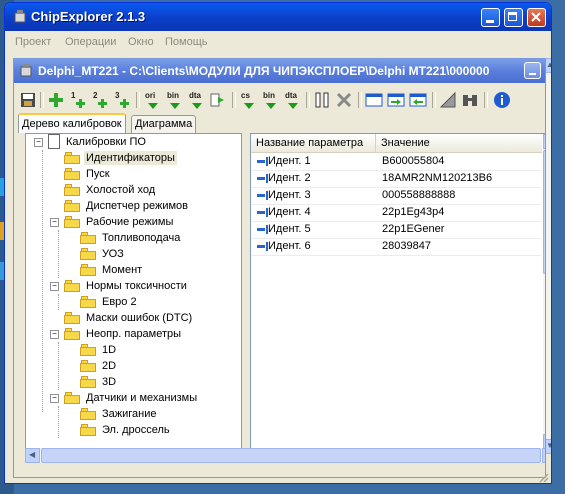 The image size is (565, 494). Describe the element at coordinates (289, 246) in the screenshot. I see `parameter-name: Идент. 6` at that location.